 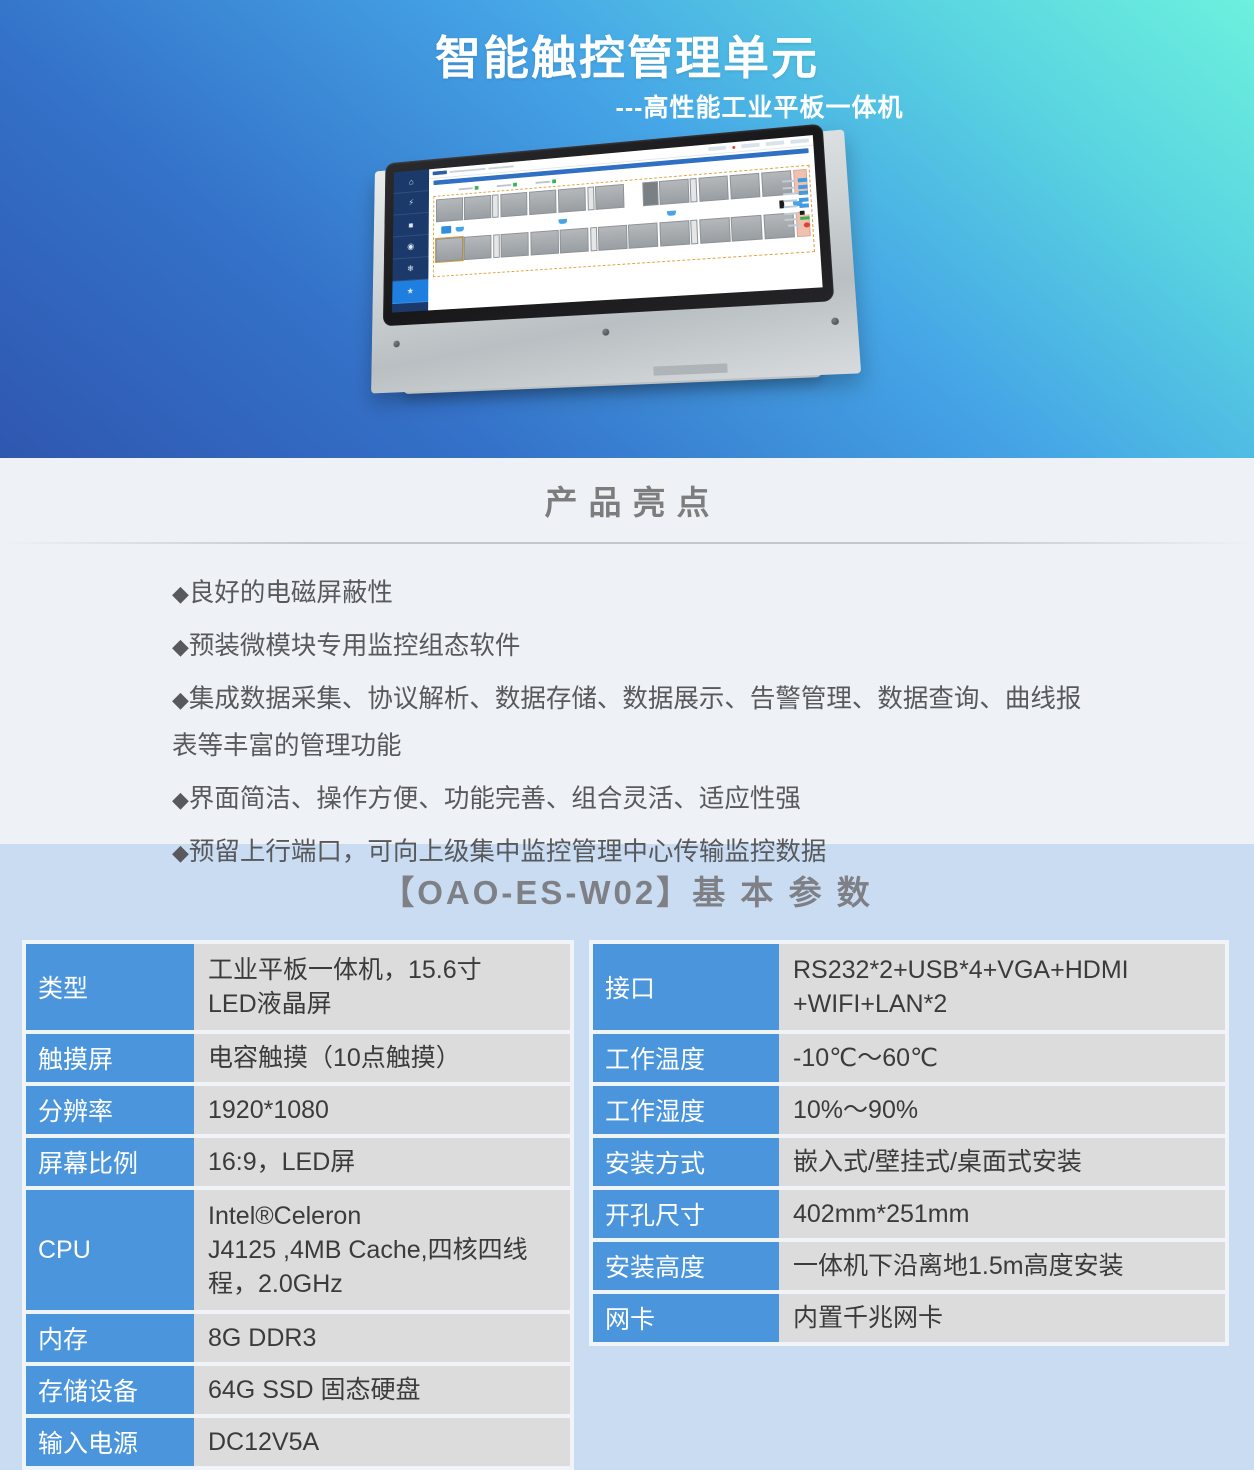 What do you see at coordinates (1002, 1162) in the screenshot?
I see `spec-value: 嵌入式/壁挂式/桌面式安装` at bounding box center [1002, 1162].